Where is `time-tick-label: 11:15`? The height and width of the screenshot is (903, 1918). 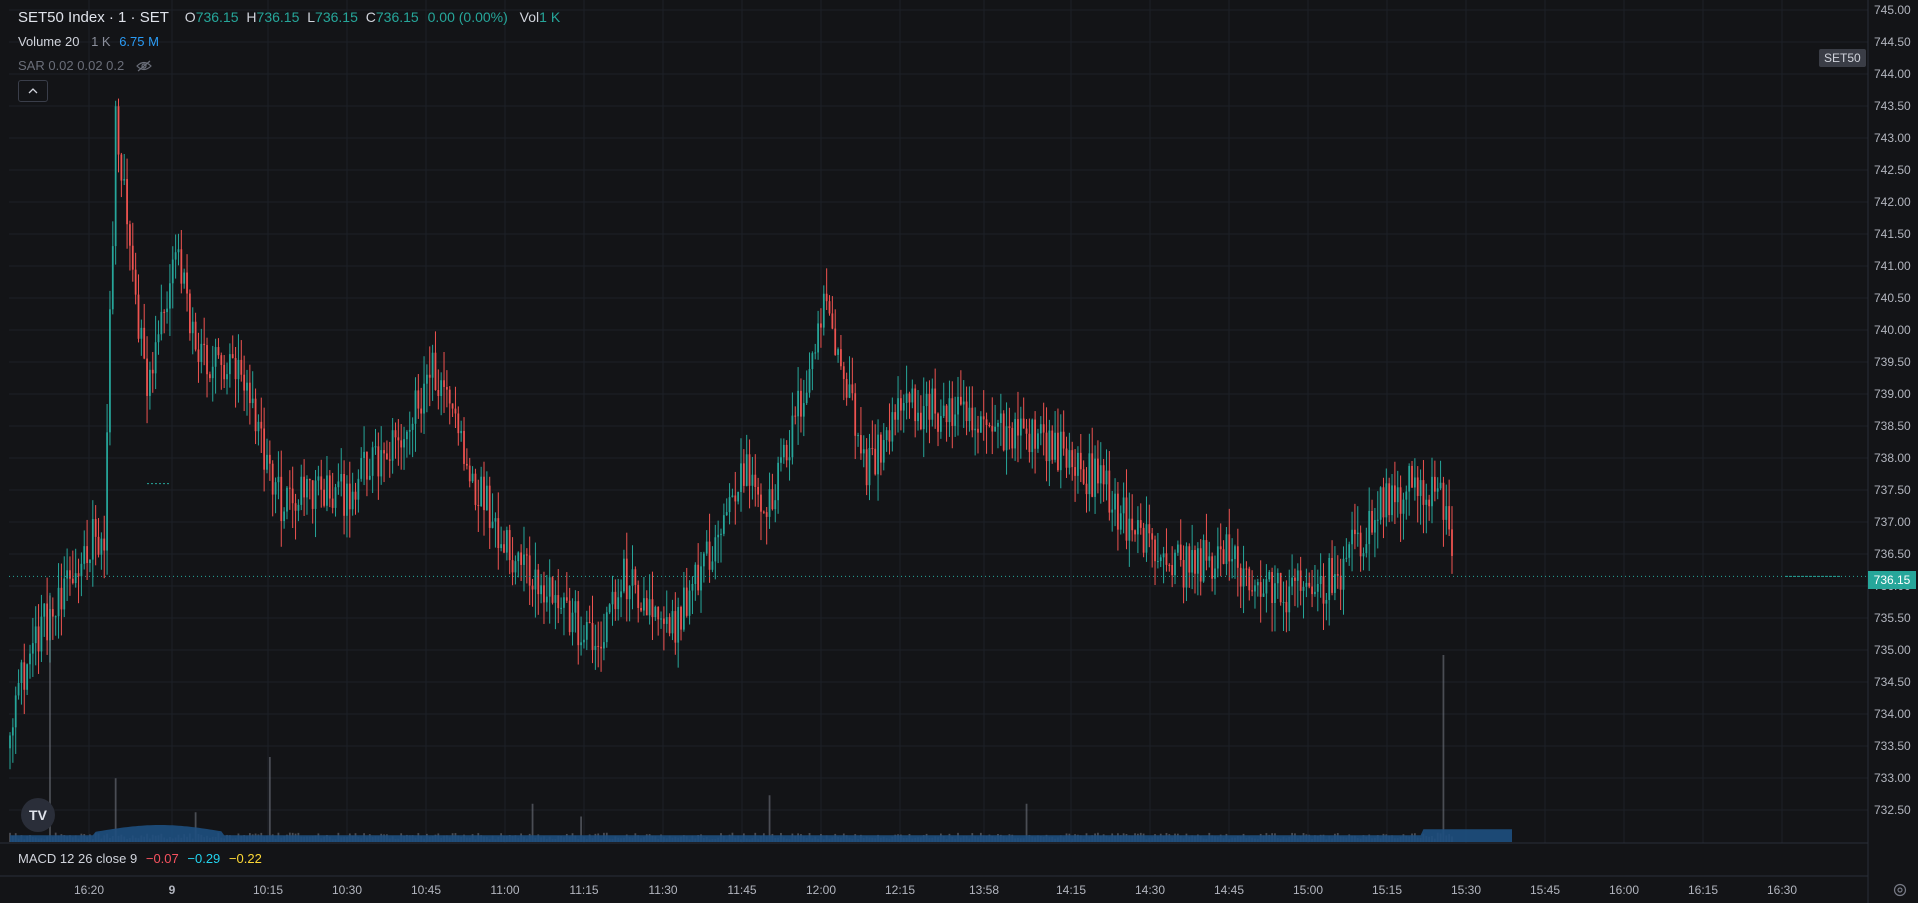
time-tick-label: 11:15 is located at coordinates (583, 890).